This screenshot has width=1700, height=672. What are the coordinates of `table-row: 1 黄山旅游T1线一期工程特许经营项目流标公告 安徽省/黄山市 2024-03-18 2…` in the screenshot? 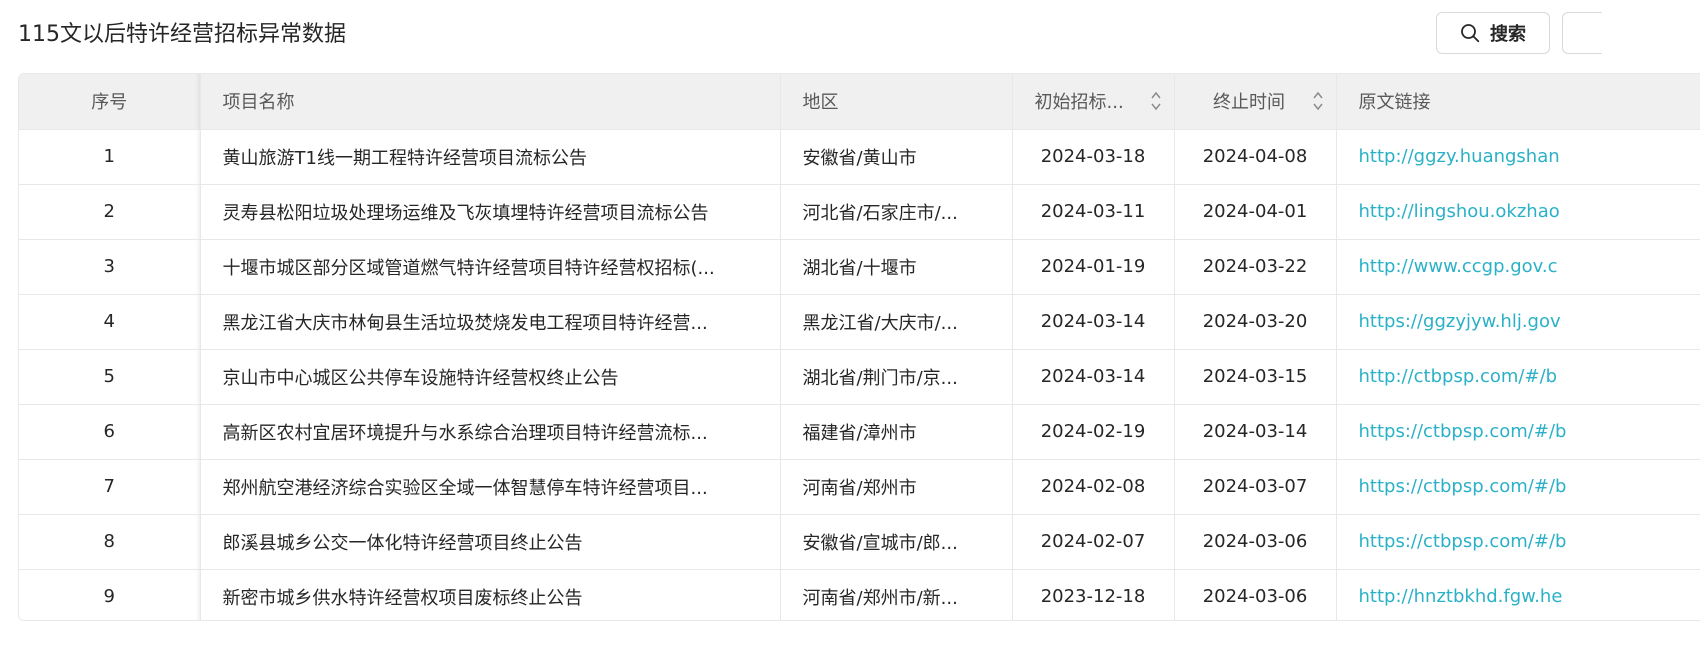 It's located at (859, 157).